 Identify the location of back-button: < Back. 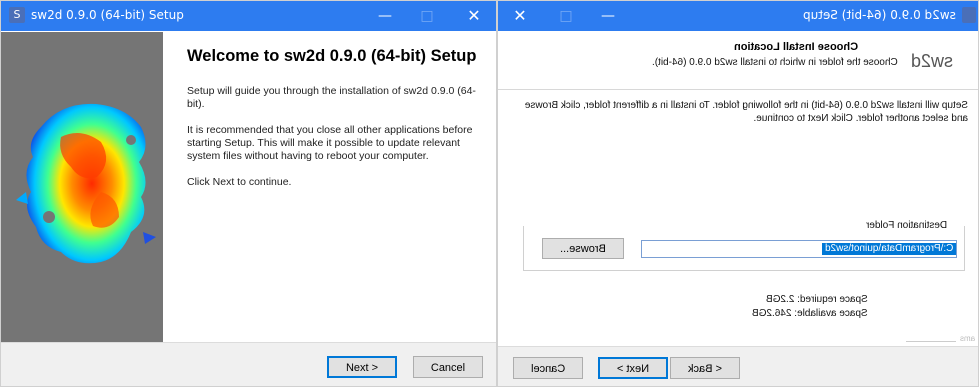
(705, 368).